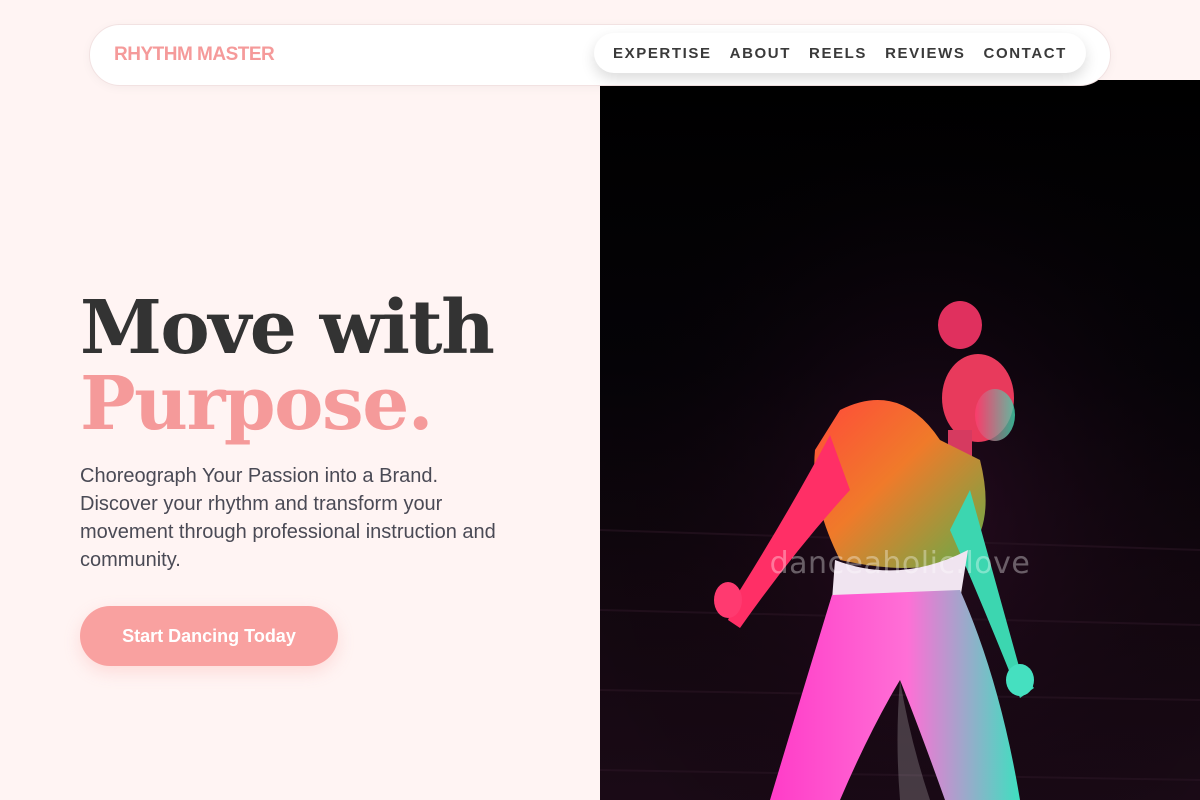 The height and width of the screenshot is (800, 1200). Describe the element at coordinates (900, 563) in the screenshot. I see `image-watermark: danceaholic.love` at that location.